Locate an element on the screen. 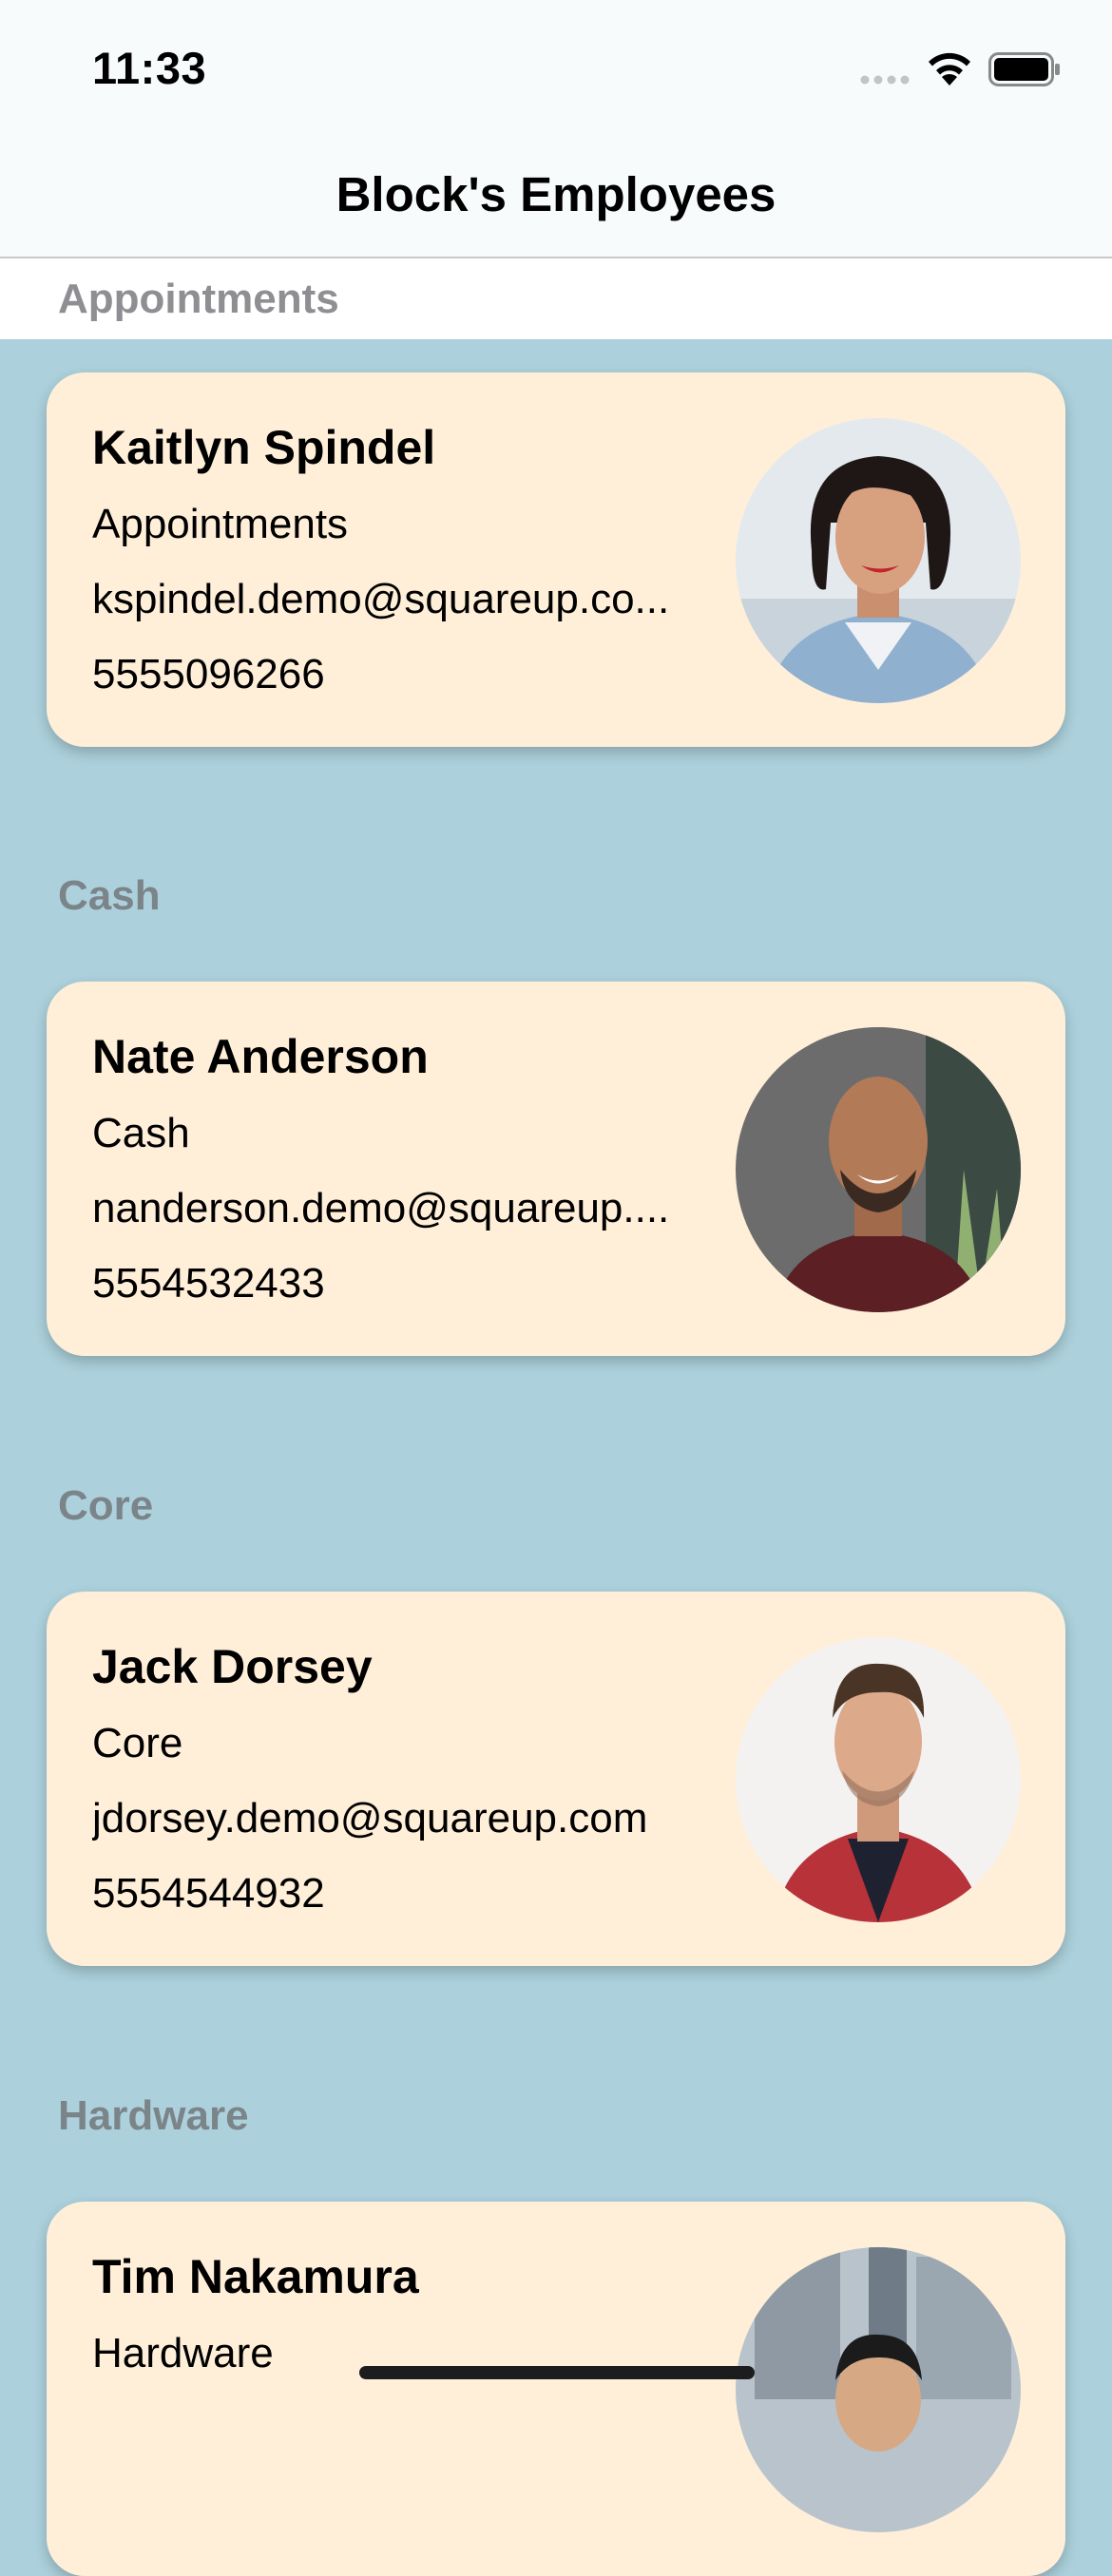 Image resolution: width=1112 pixels, height=2576 pixels. employee-name: Tim Nakamura is located at coordinates (255, 2276).